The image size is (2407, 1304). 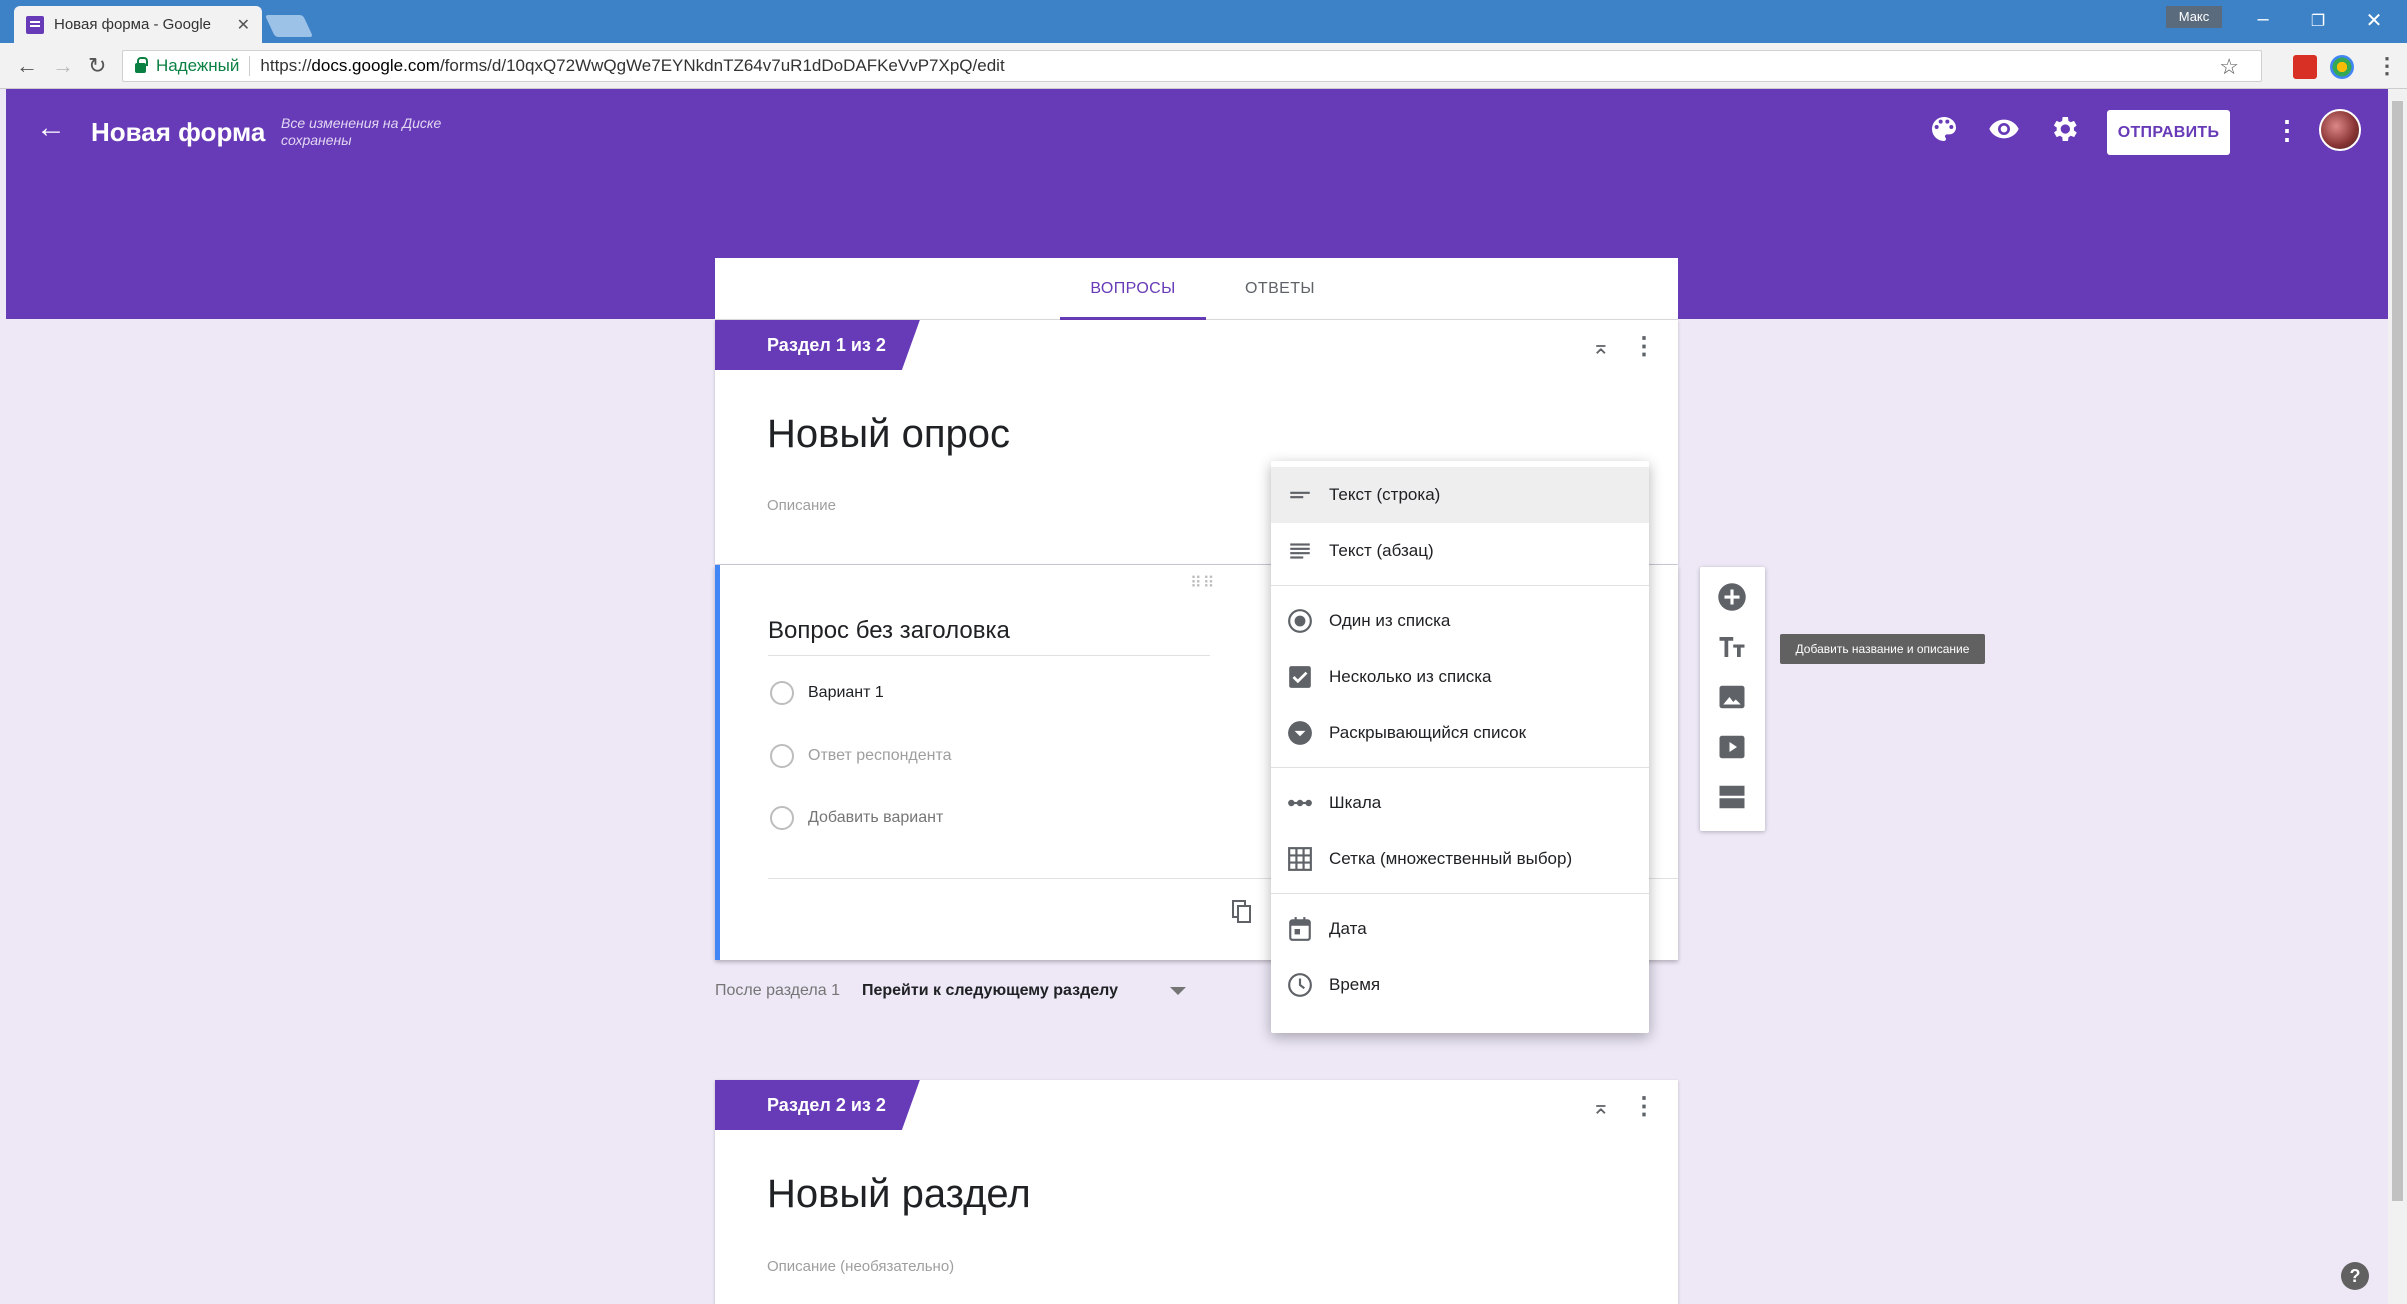 I want to click on extension-color-icon, so click(x=2342, y=67).